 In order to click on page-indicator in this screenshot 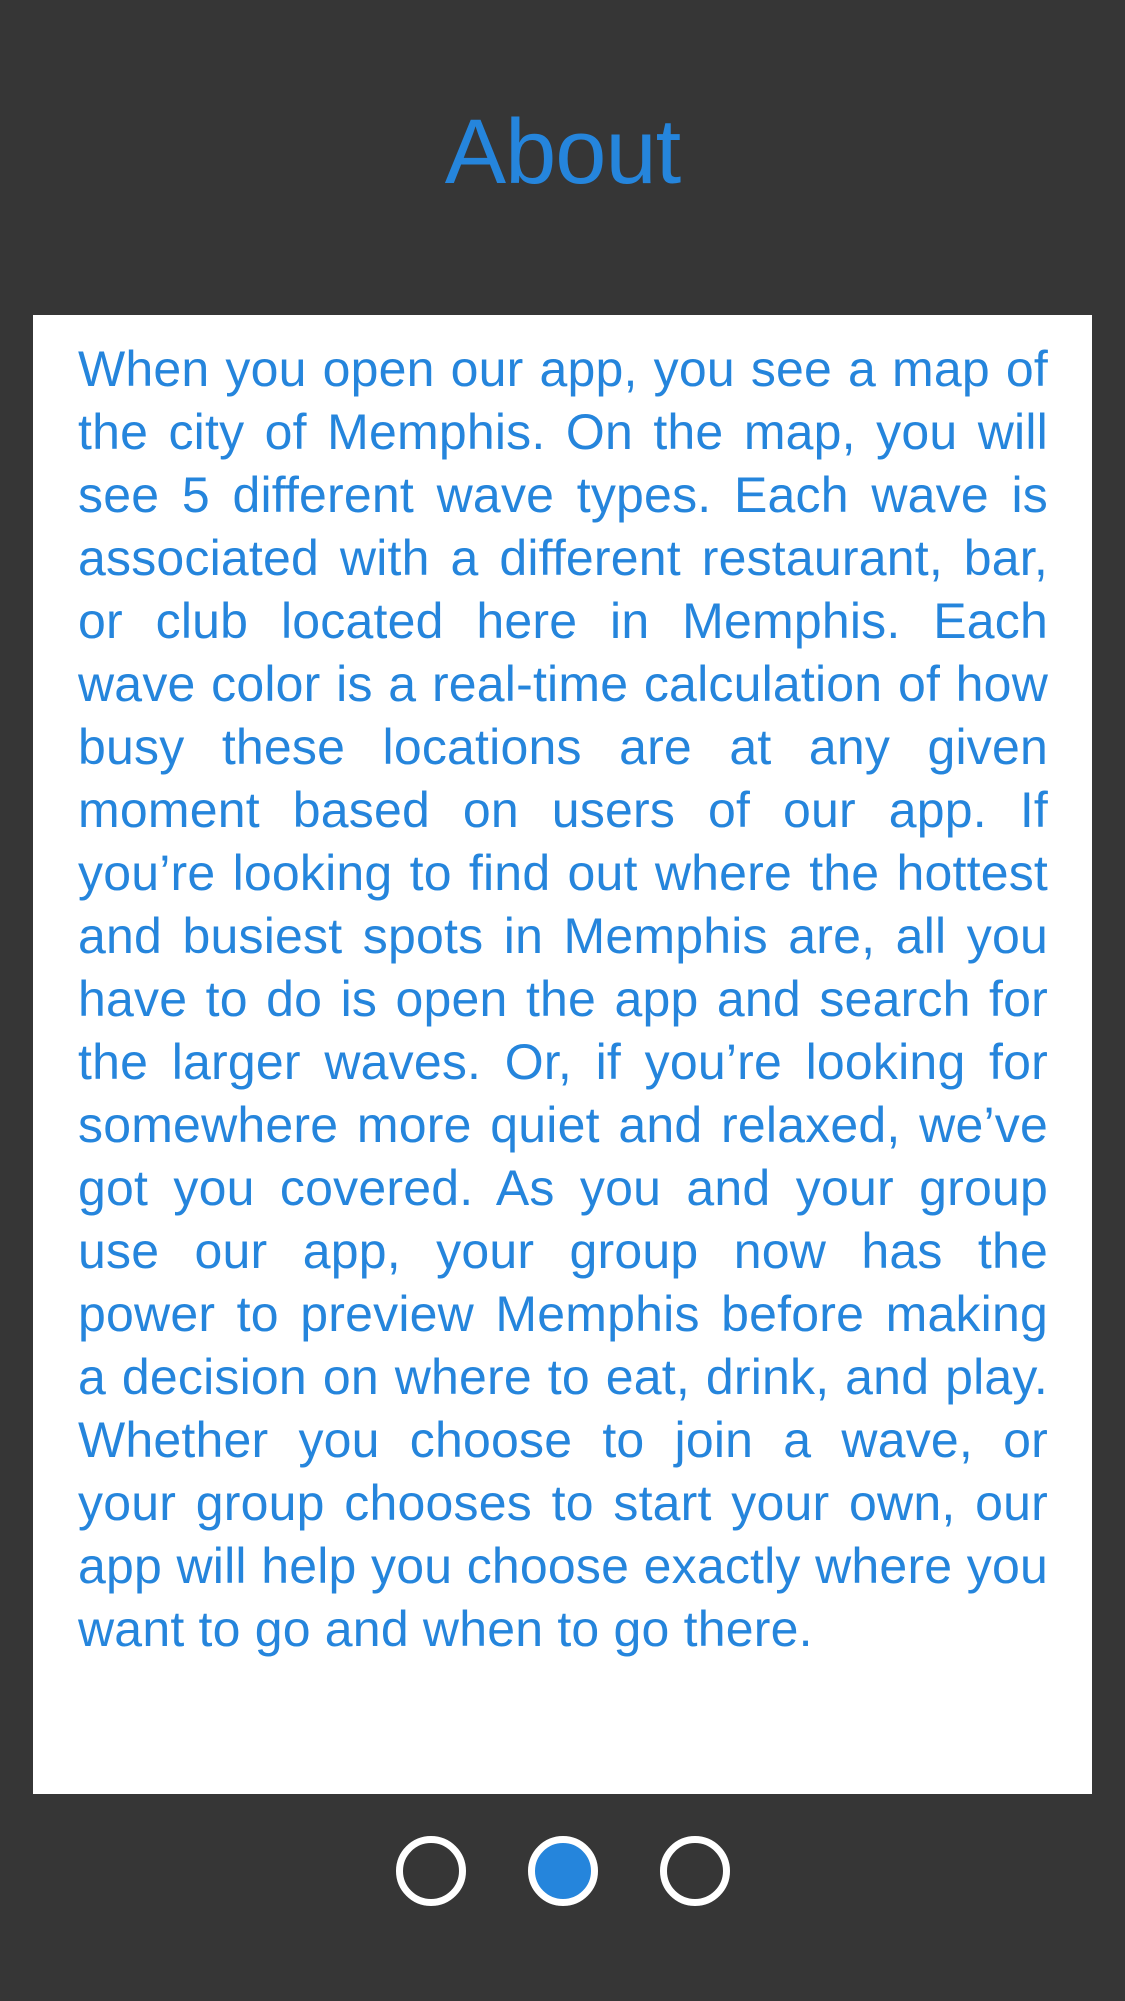, I will do `click(562, 1871)`.